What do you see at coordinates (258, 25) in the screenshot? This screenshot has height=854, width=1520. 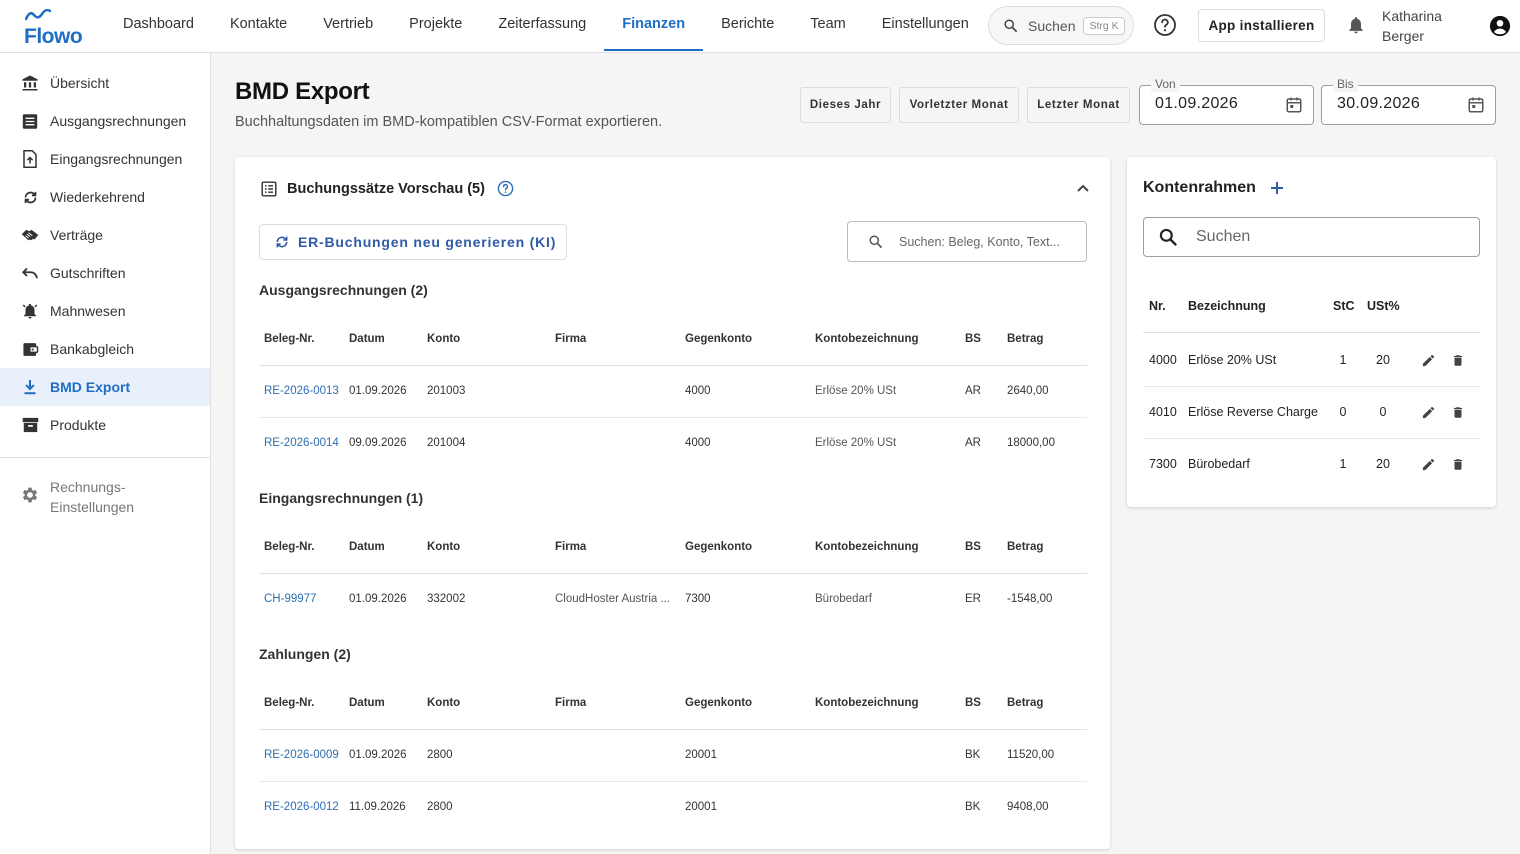 I see `nav-kontakte: Kontakte` at bounding box center [258, 25].